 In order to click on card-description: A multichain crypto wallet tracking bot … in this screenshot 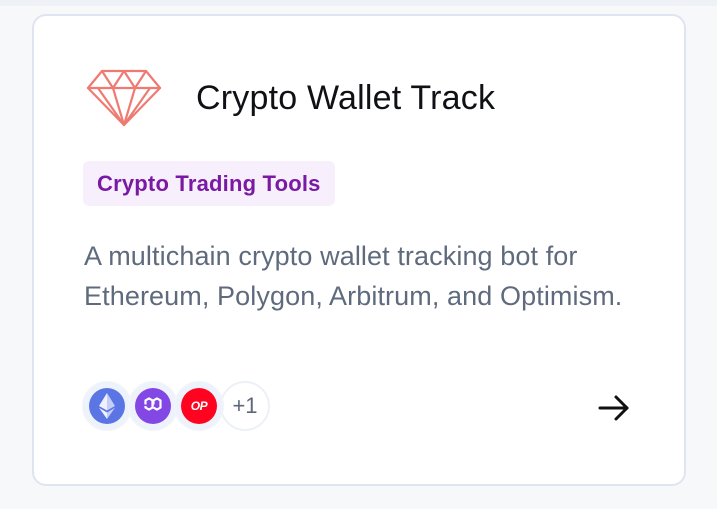, I will do `click(353, 276)`.